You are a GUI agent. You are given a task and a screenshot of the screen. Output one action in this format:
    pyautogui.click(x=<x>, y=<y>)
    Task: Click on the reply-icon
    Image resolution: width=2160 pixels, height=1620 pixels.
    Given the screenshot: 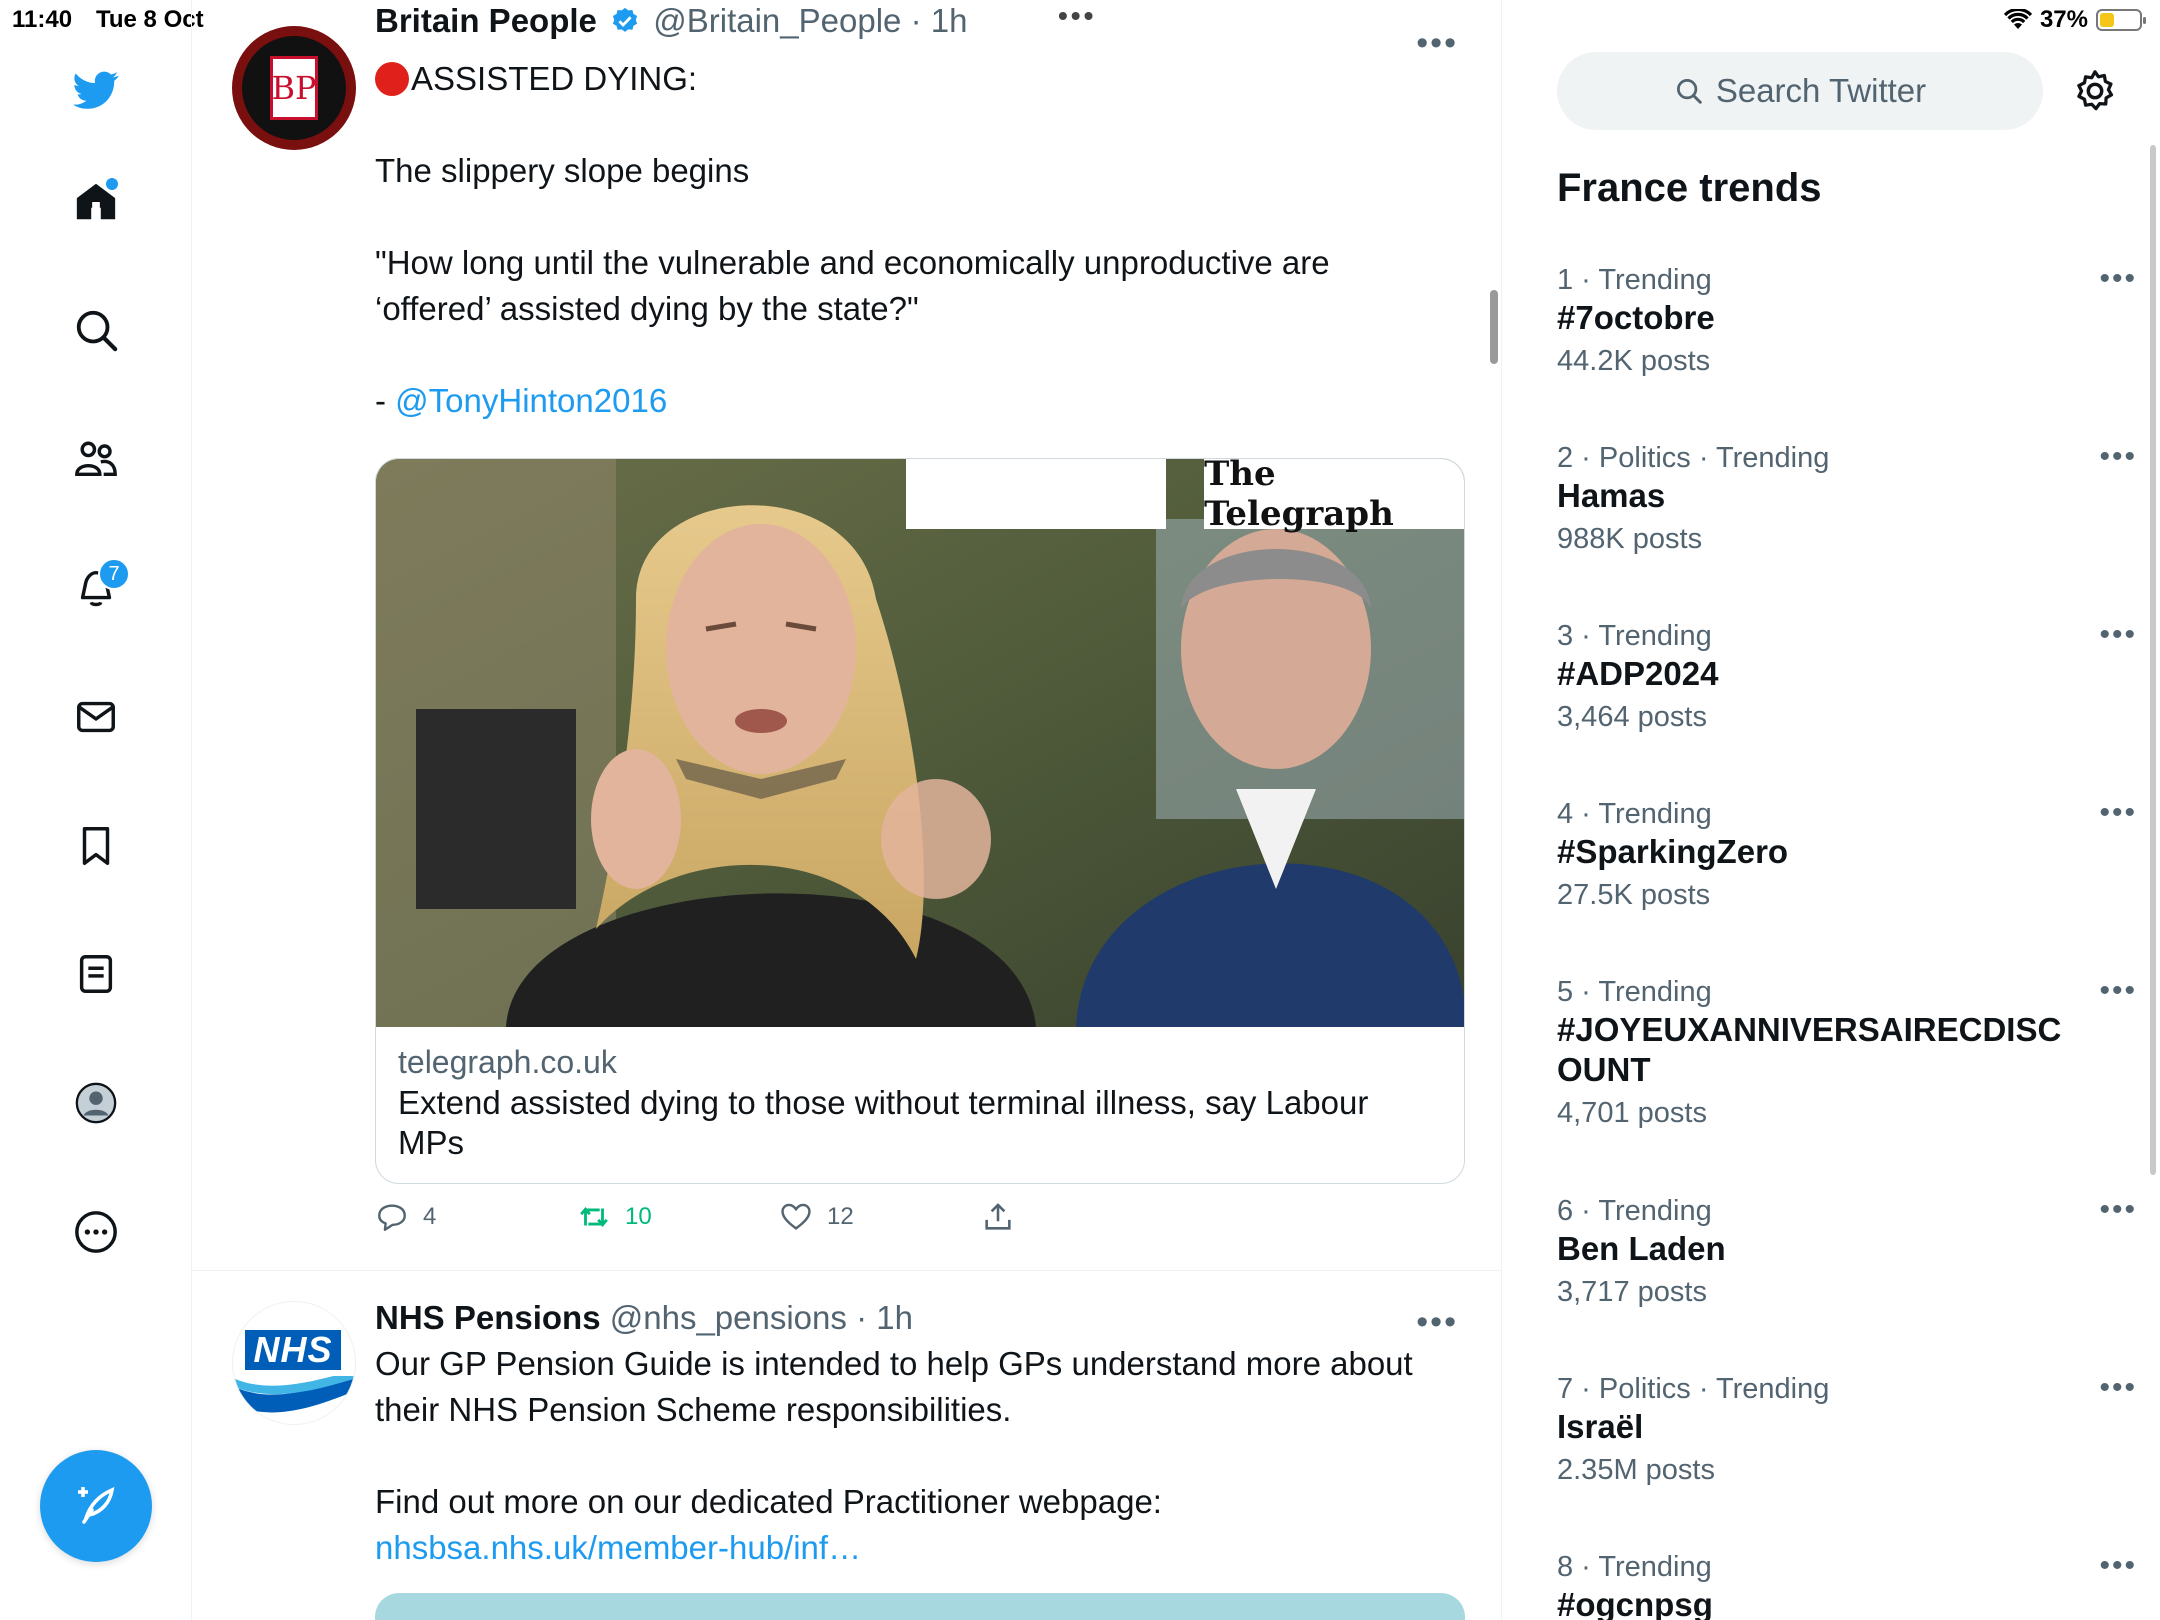 What is the action you would take?
    pyautogui.click(x=392, y=1217)
    